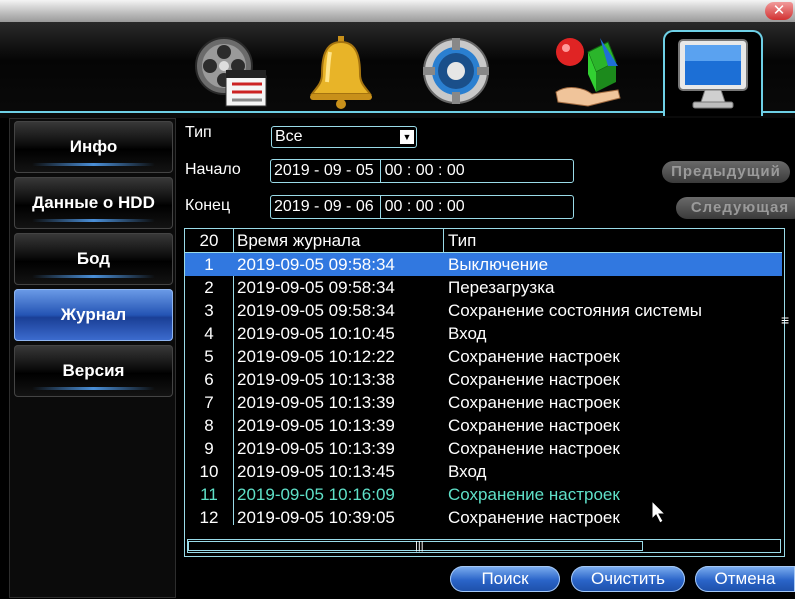 The height and width of the screenshot is (599, 795). I want to click on scroll-grip-icon: |||, so click(419, 546).